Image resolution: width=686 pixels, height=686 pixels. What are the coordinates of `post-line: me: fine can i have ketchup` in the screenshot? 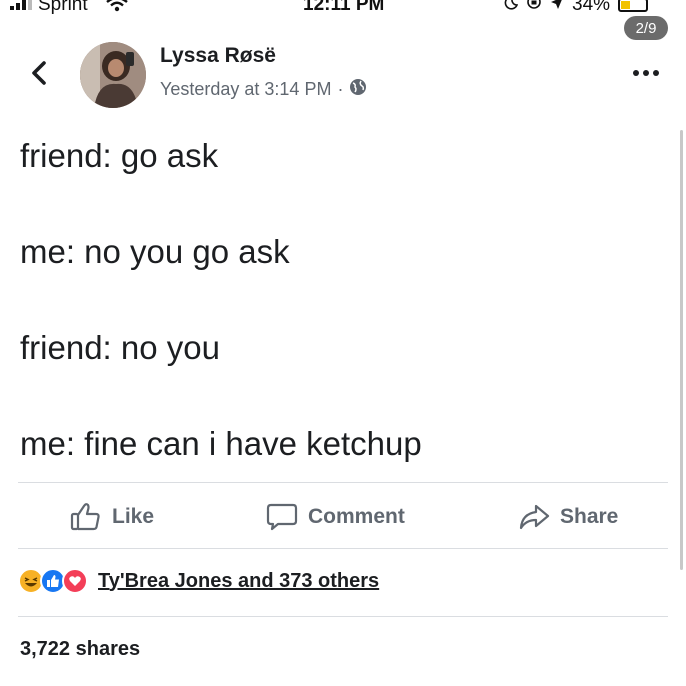 It's located at (221, 443).